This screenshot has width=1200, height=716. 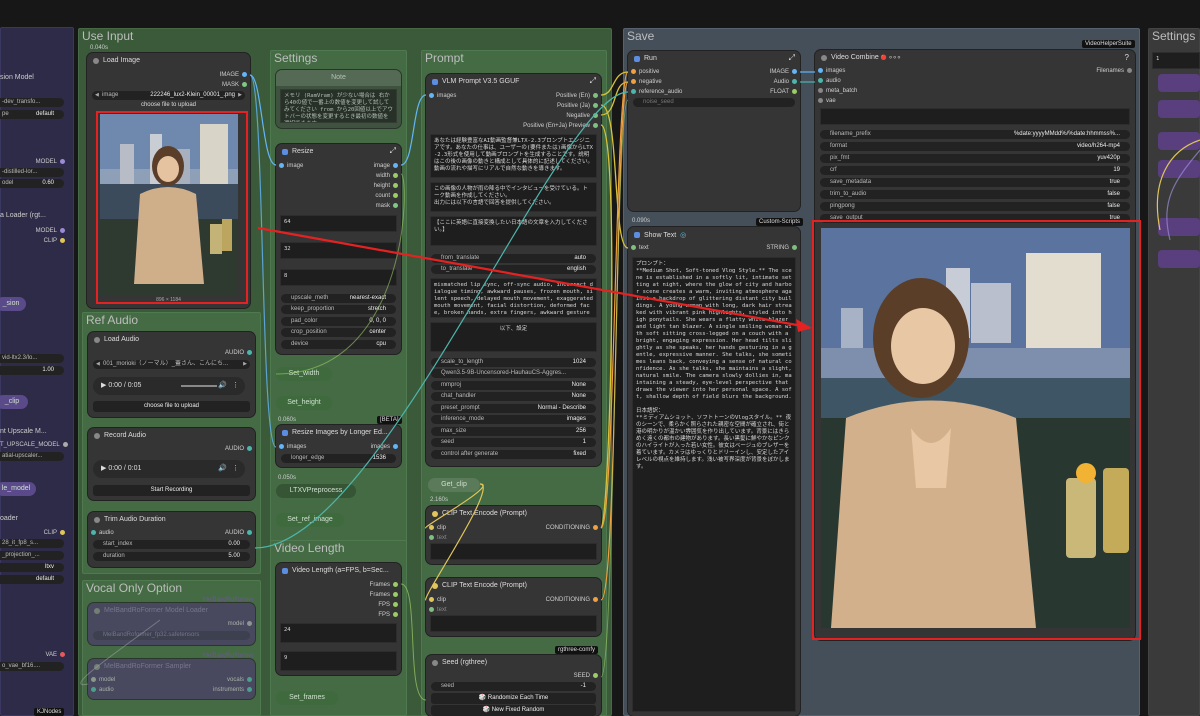 What do you see at coordinates (371, 176) in the screenshot?
I see `resize-out-width: width` at bounding box center [371, 176].